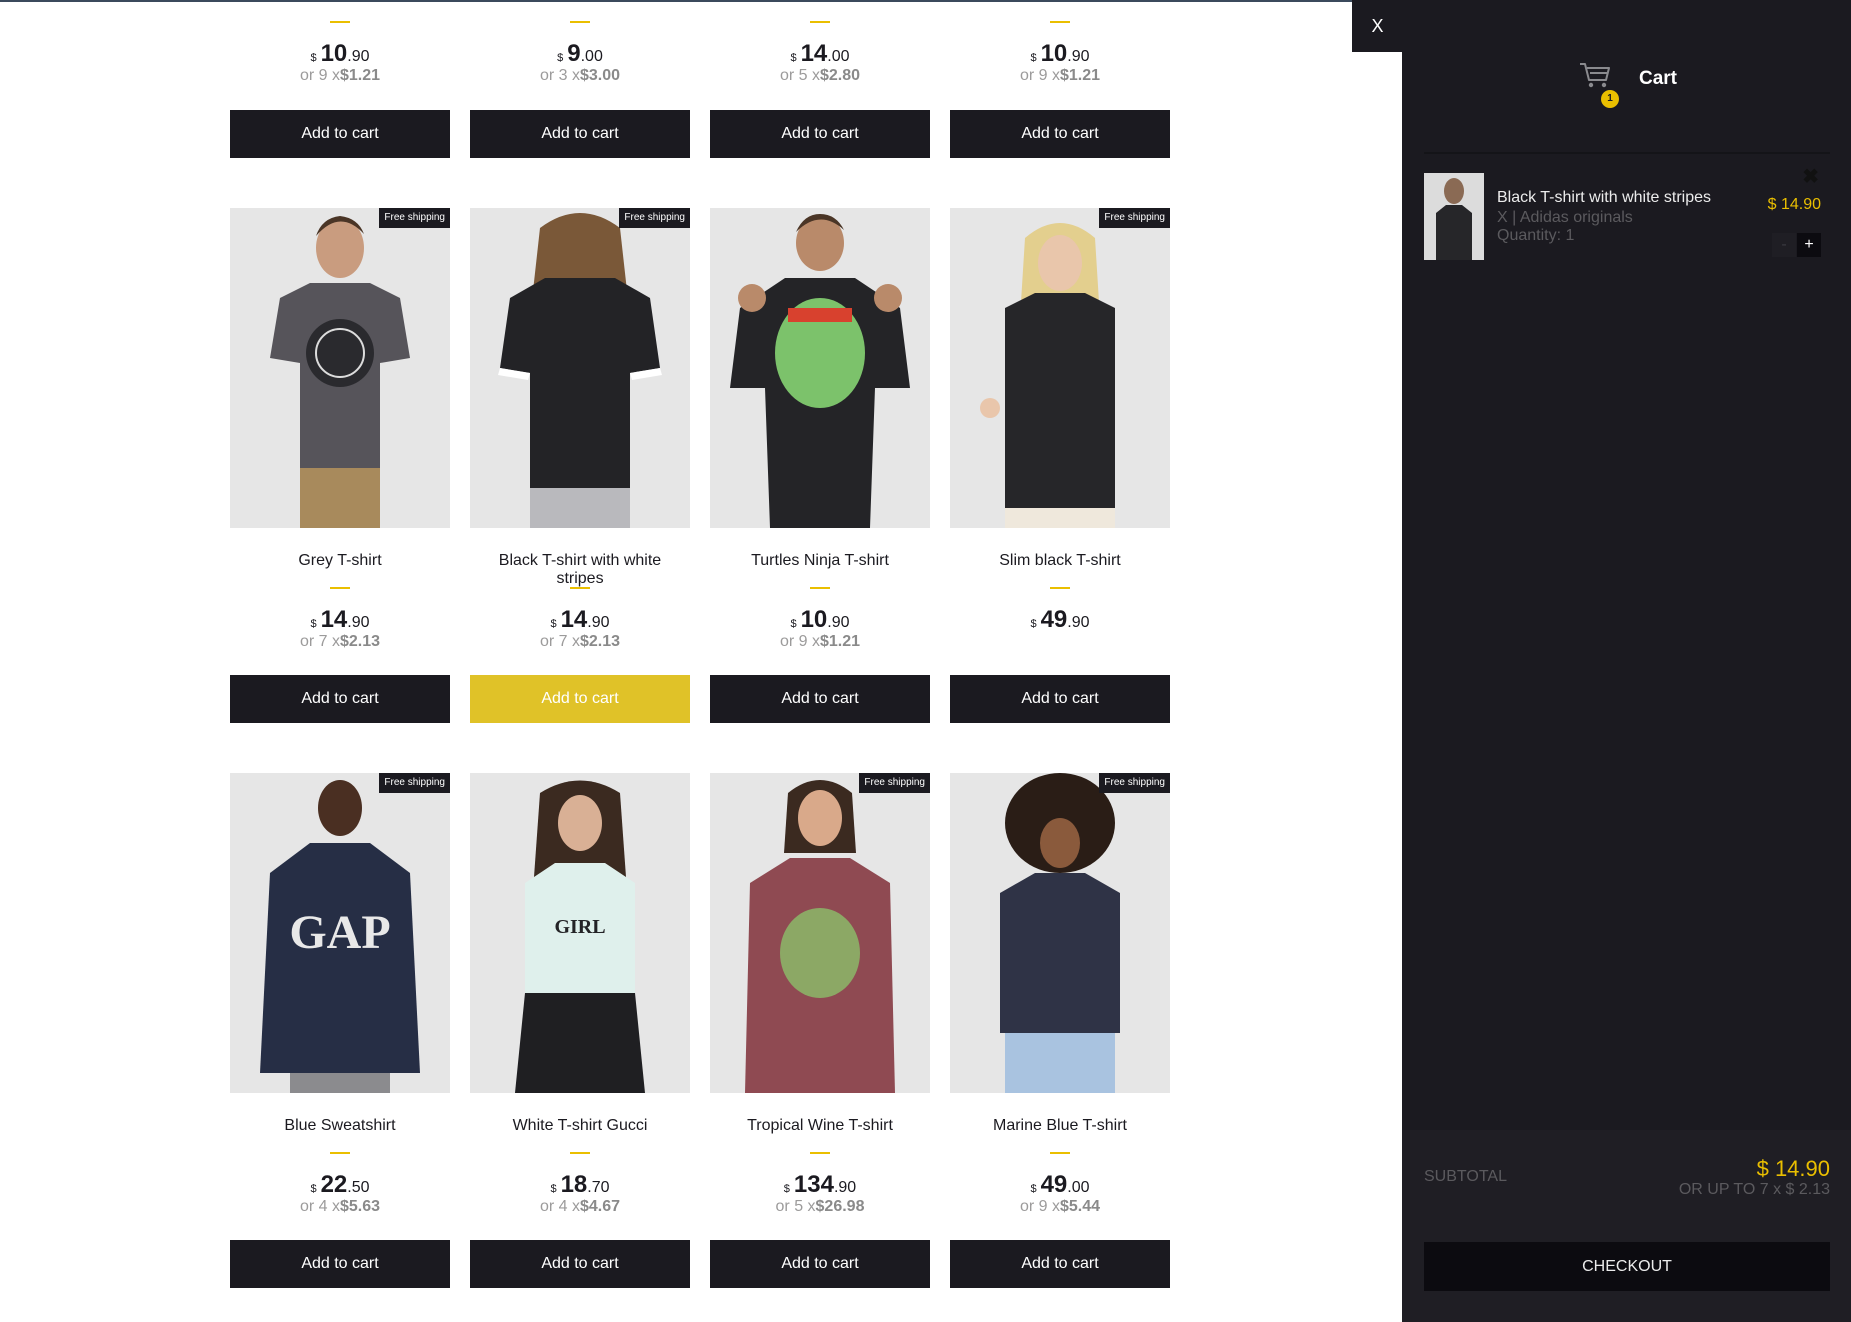 The image size is (1851, 1322). I want to click on installments: or 9 x$1.21, so click(820, 642).